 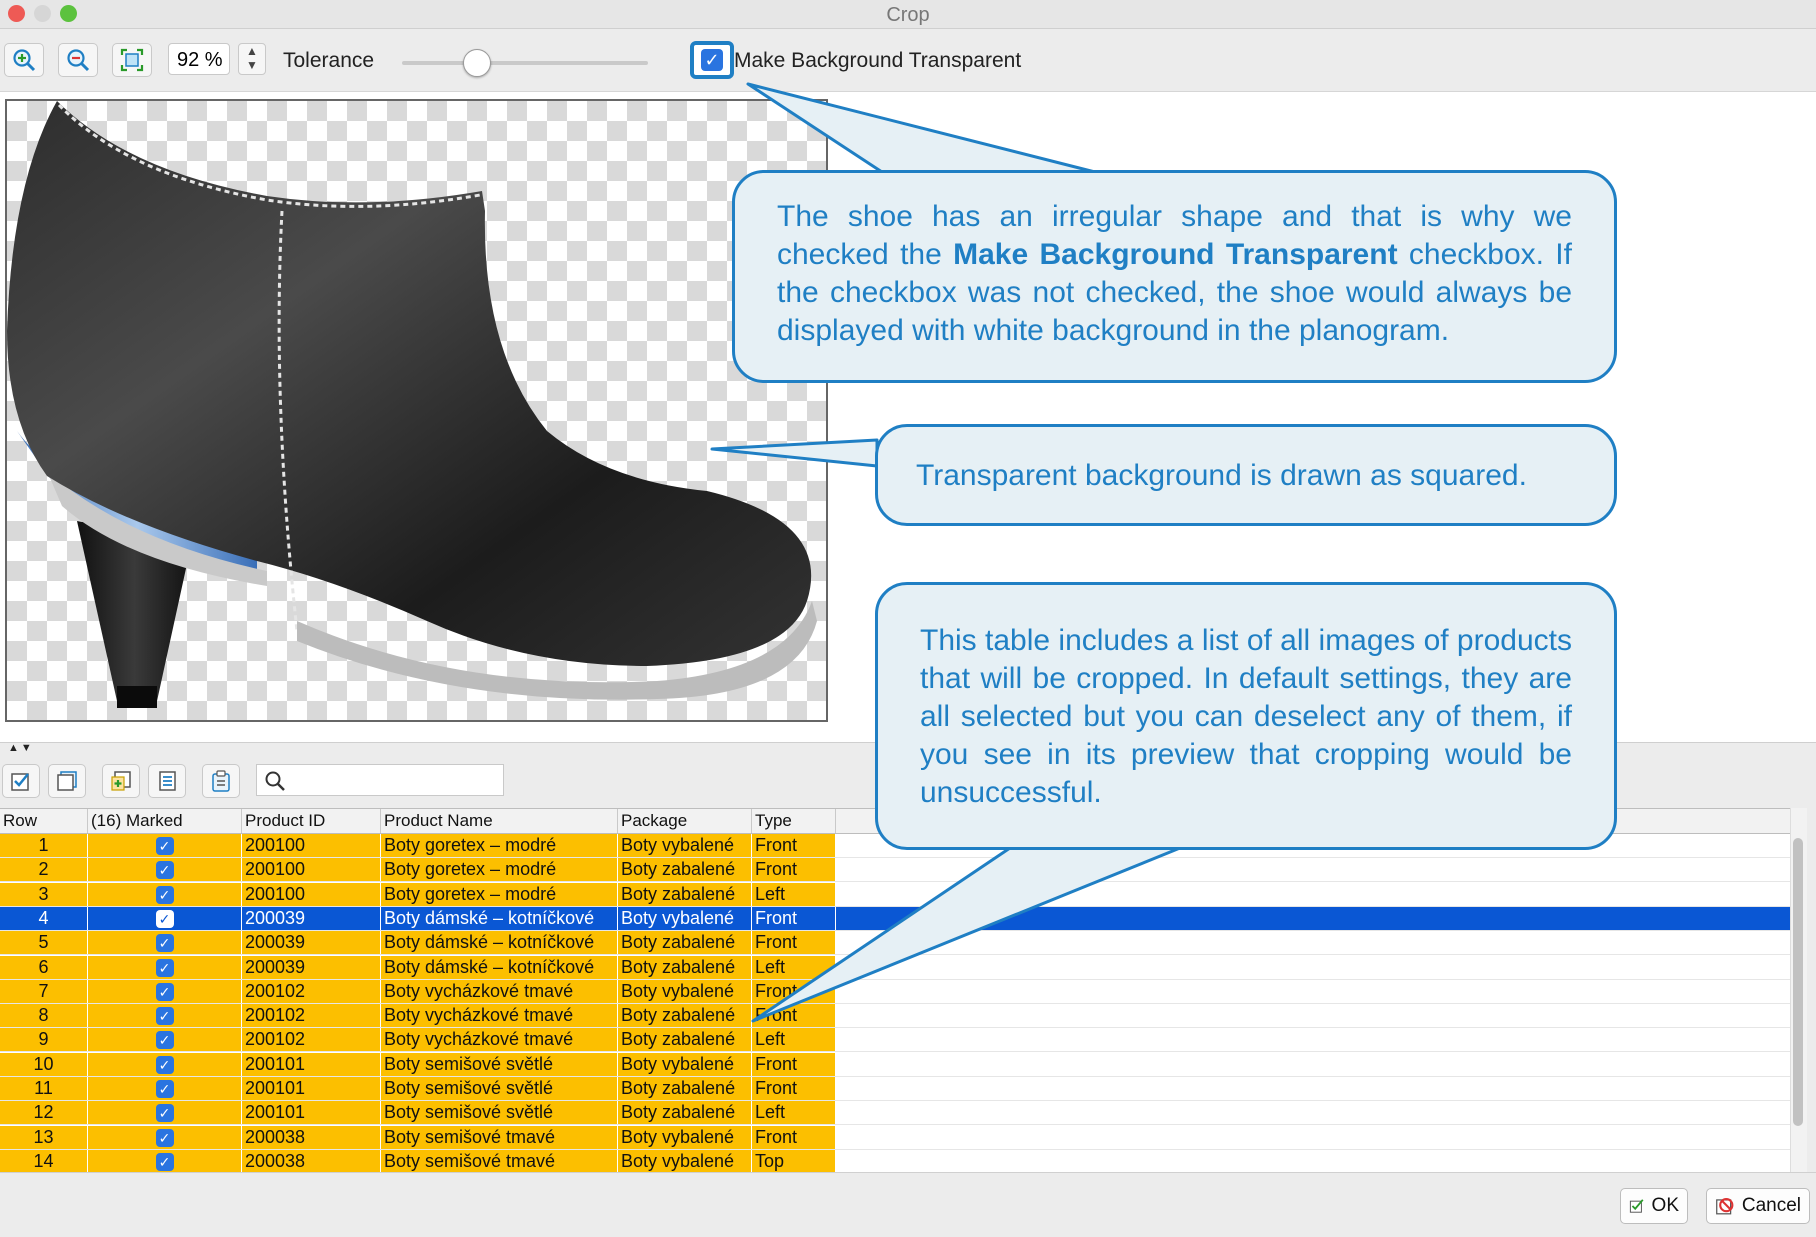 I want to click on ok-button: OK, so click(x=1654, y=1206).